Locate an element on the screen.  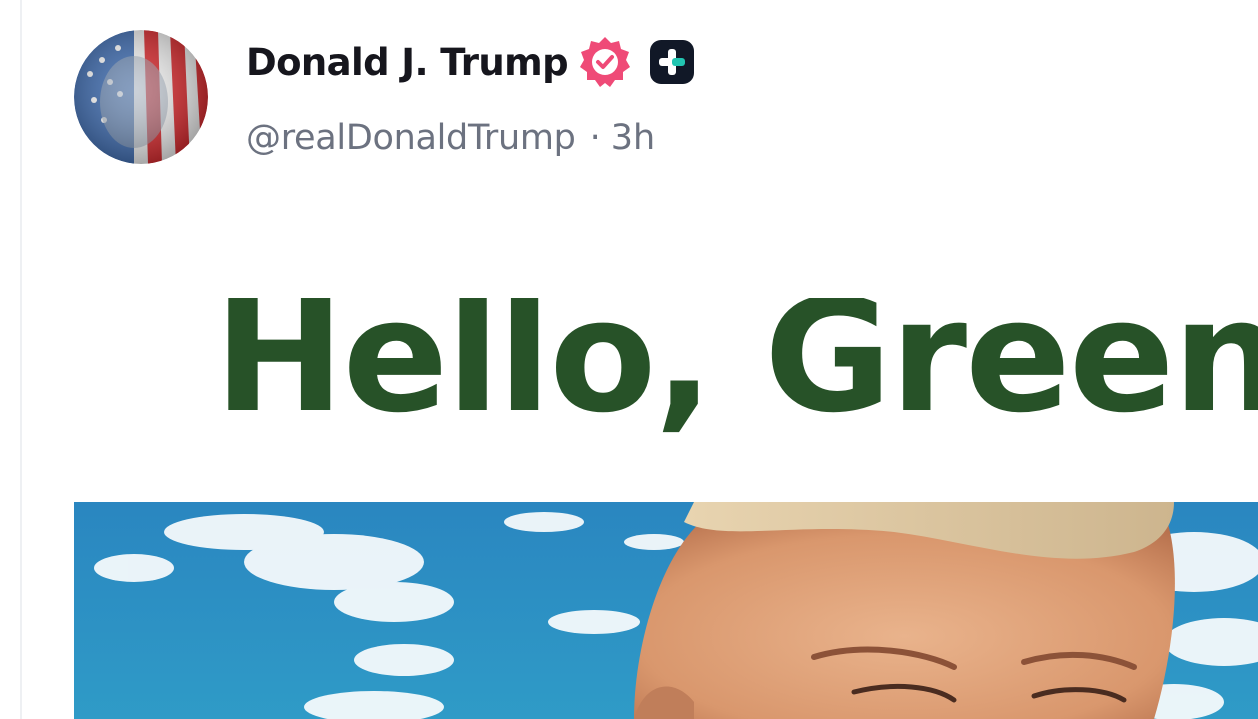
verified-badge-icon is located at coordinates (605, 62).